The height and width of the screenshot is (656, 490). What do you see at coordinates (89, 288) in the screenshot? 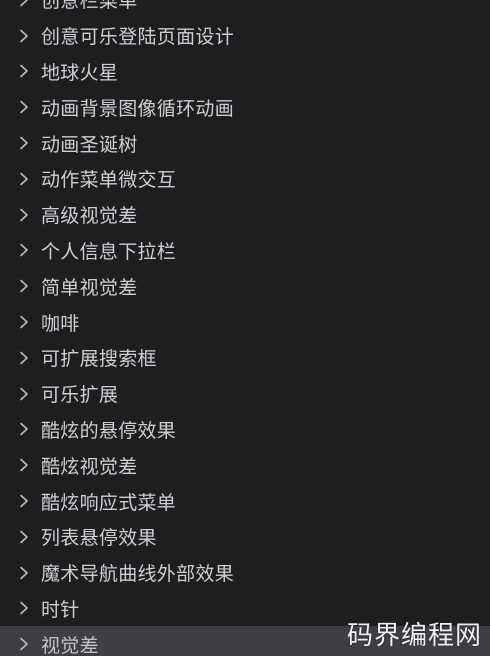
I see `folder-item-label: 简单视觉差` at bounding box center [89, 288].